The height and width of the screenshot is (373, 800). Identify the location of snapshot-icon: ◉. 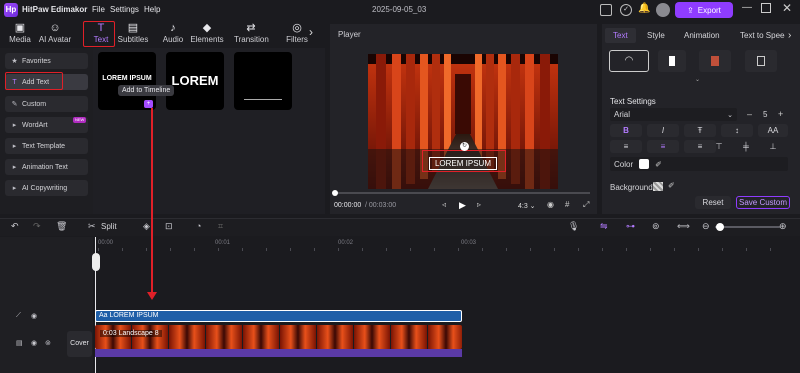
(550, 204).